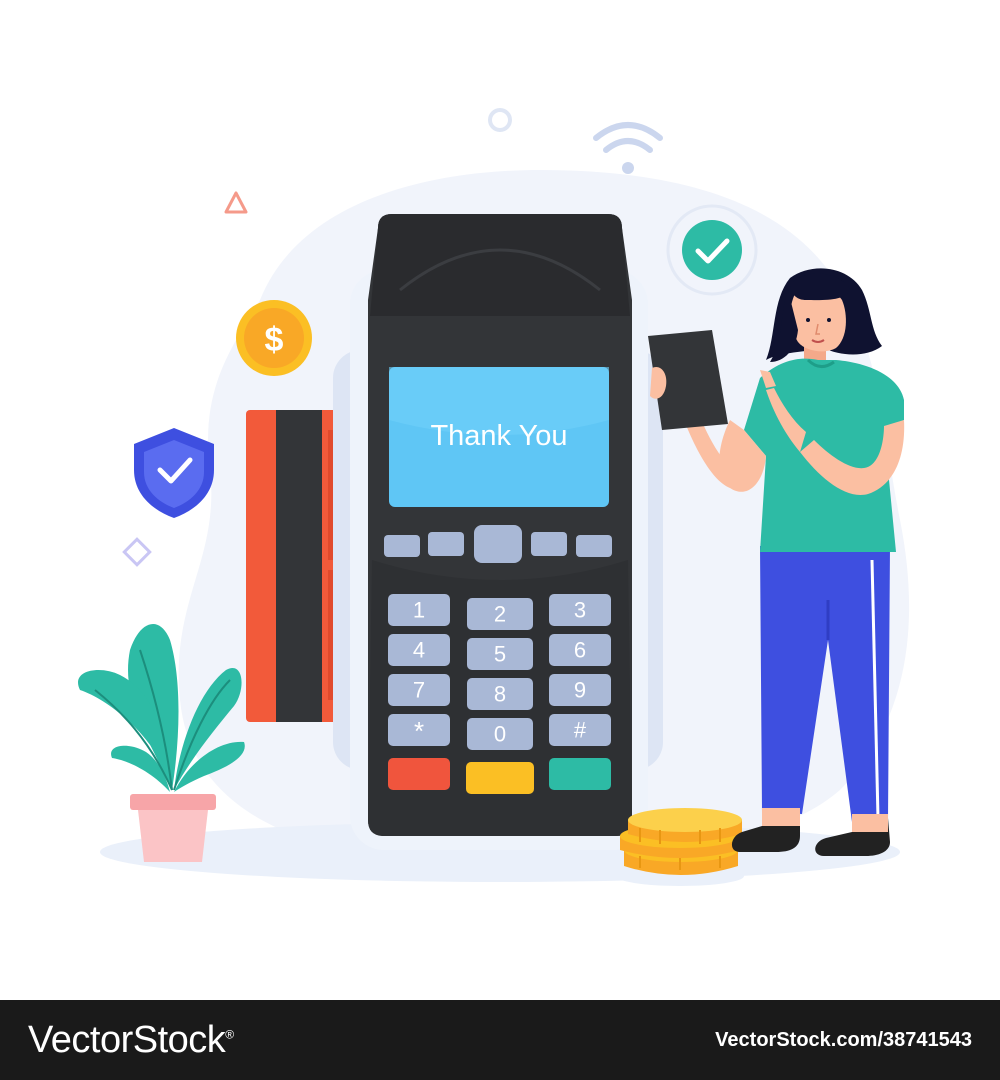 This screenshot has width=1000, height=1080. I want to click on key-7-label: 7, so click(419, 690).